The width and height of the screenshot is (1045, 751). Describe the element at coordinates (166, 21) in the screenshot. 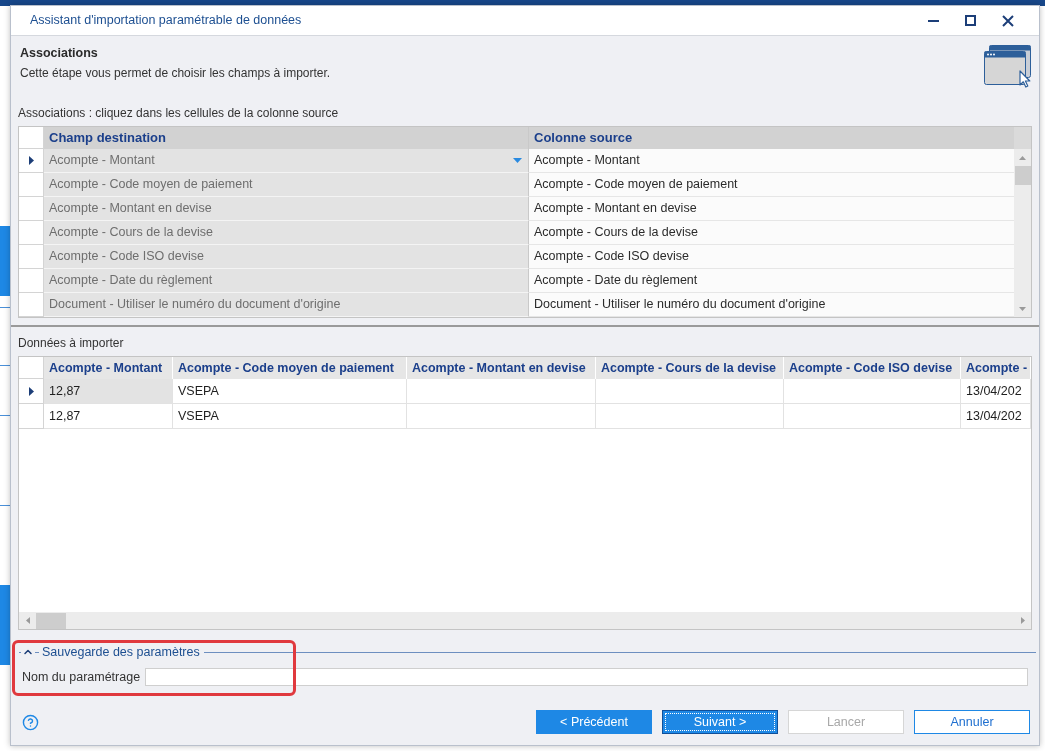

I see `window-title: Assistant d'importation paramétrable de données` at that location.